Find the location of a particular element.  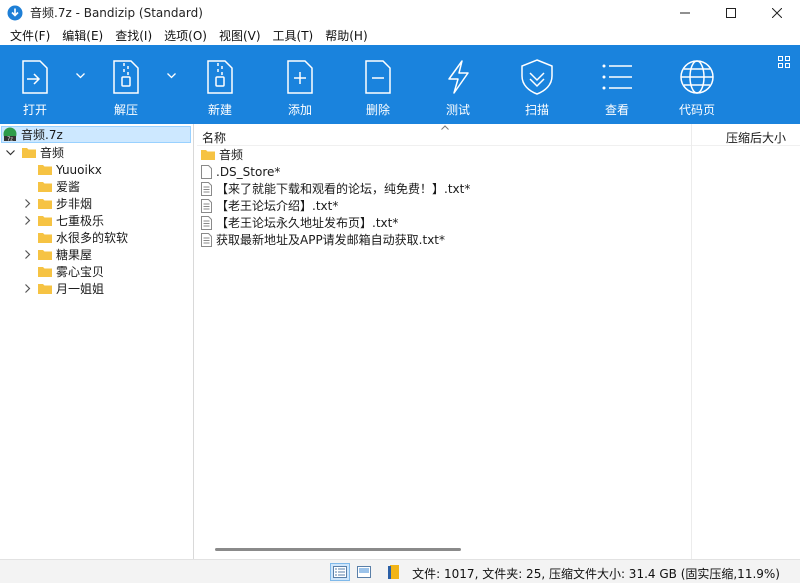

file-name: 【老王论坛永久地址发布页】.txt* is located at coordinates (307, 223).